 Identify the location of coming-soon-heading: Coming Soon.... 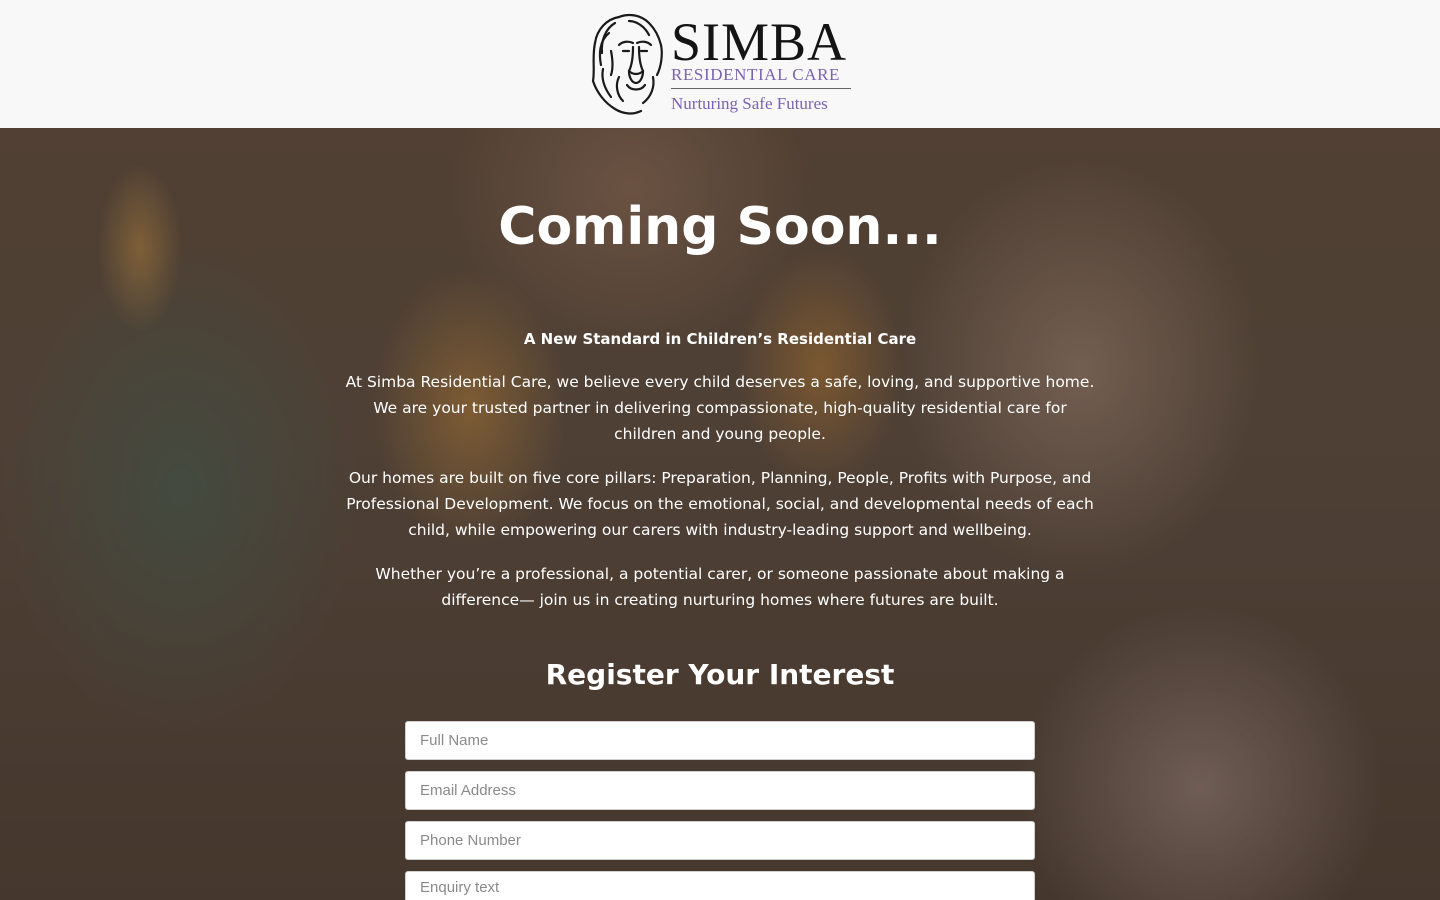
(720, 227).